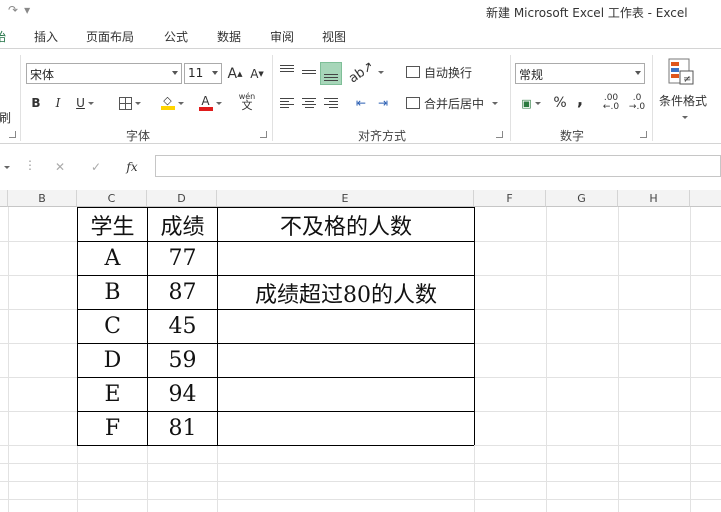 The height and width of the screenshot is (512, 721). I want to click on number-launcher-icon, so click(643, 134).